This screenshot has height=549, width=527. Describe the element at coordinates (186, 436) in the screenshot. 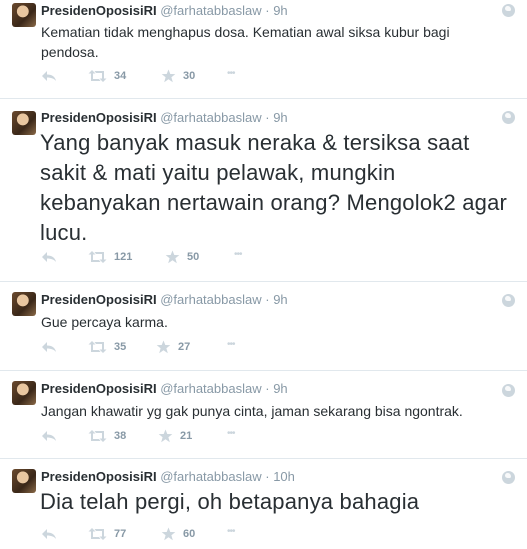

I see `favorite-count: 21` at that location.